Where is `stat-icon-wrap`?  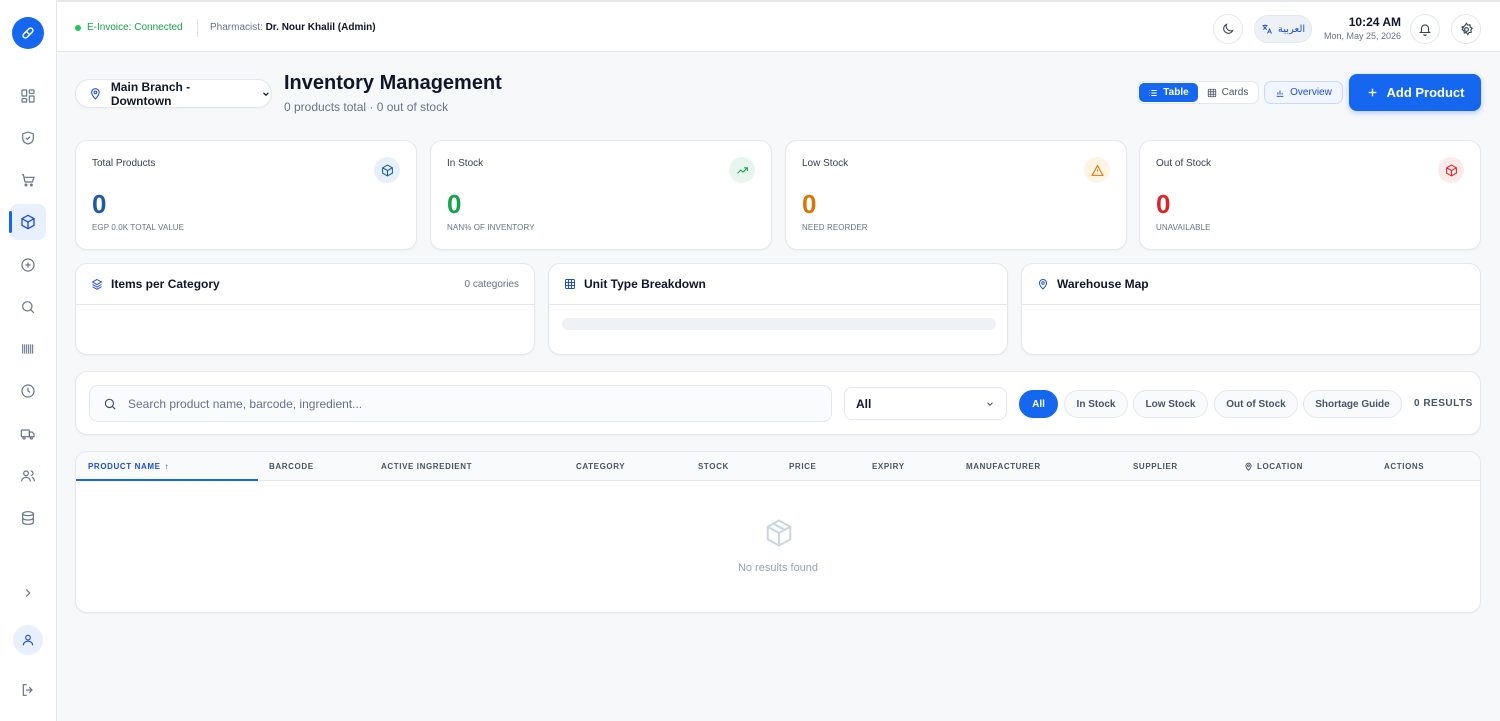
stat-icon-wrap is located at coordinates (387, 170).